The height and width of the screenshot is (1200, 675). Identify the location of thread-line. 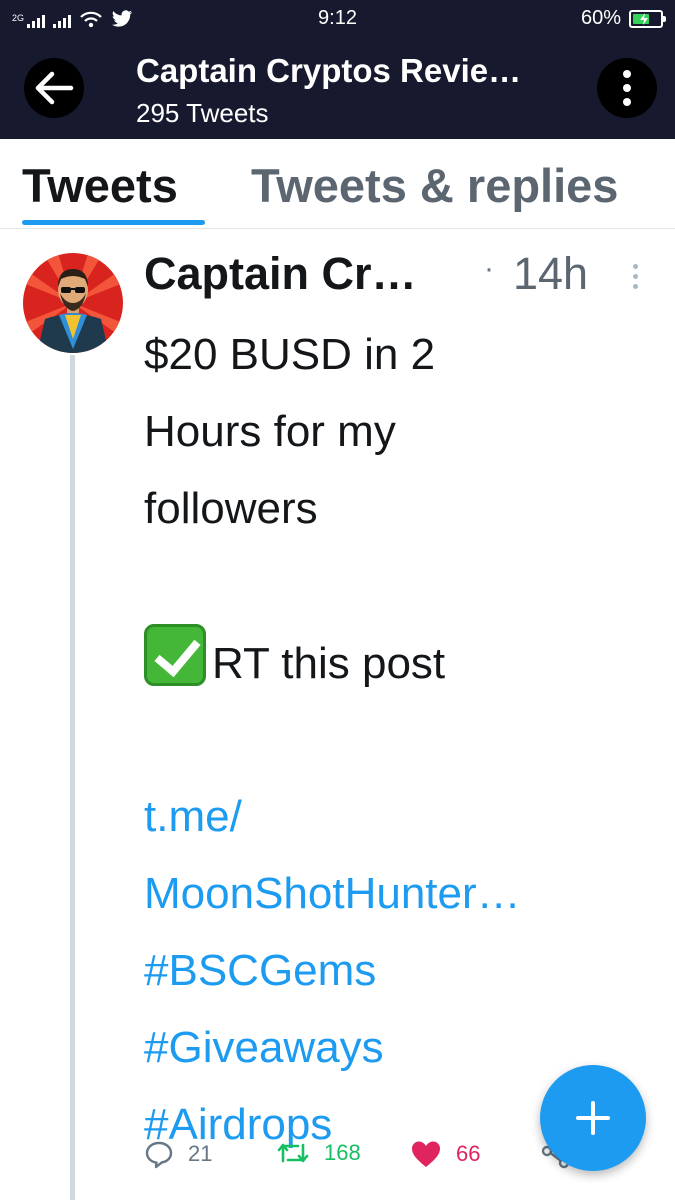
(72, 777).